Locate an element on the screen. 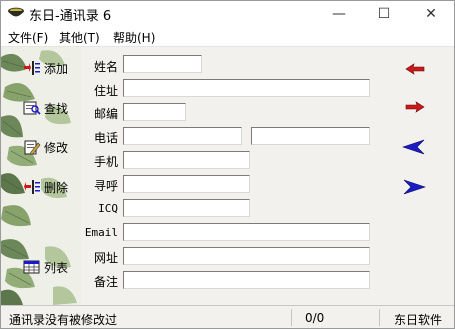 Image resolution: width=455 pixels, height=329 pixels. arrow-right-large-icon is located at coordinates (414, 187).